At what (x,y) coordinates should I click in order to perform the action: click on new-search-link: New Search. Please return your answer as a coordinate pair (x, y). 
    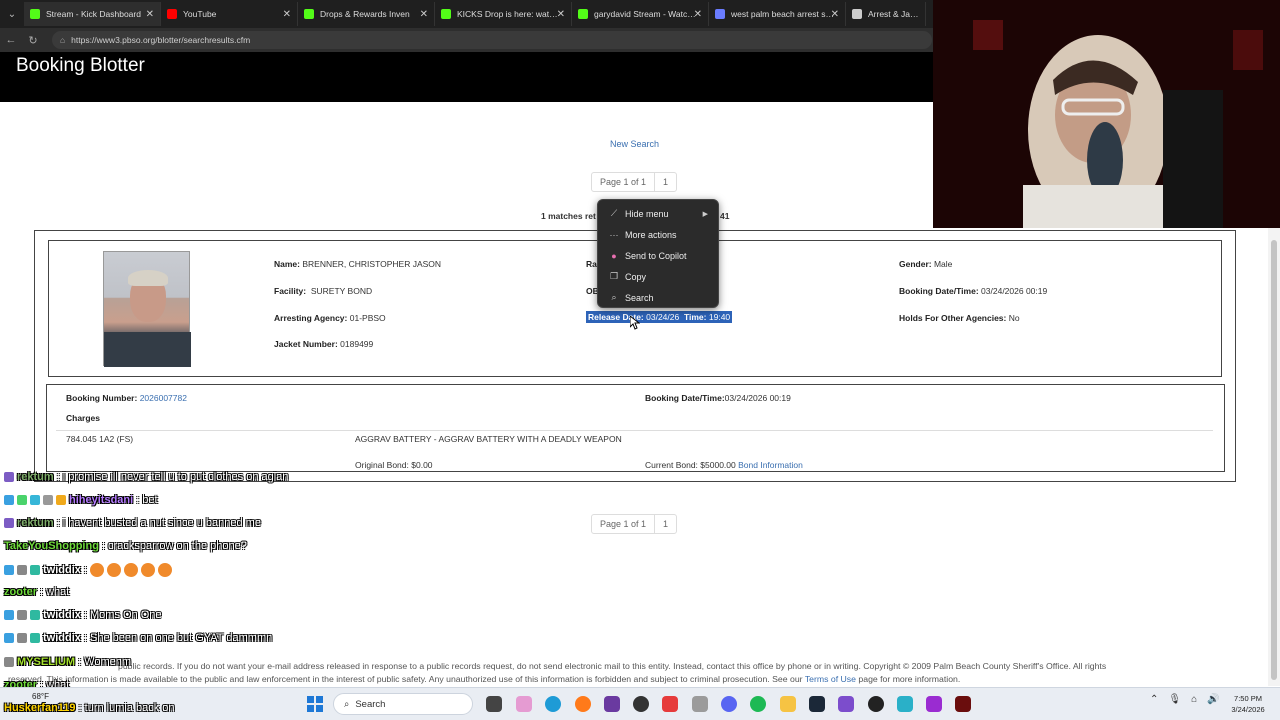
    Looking at the image, I should click on (634, 144).